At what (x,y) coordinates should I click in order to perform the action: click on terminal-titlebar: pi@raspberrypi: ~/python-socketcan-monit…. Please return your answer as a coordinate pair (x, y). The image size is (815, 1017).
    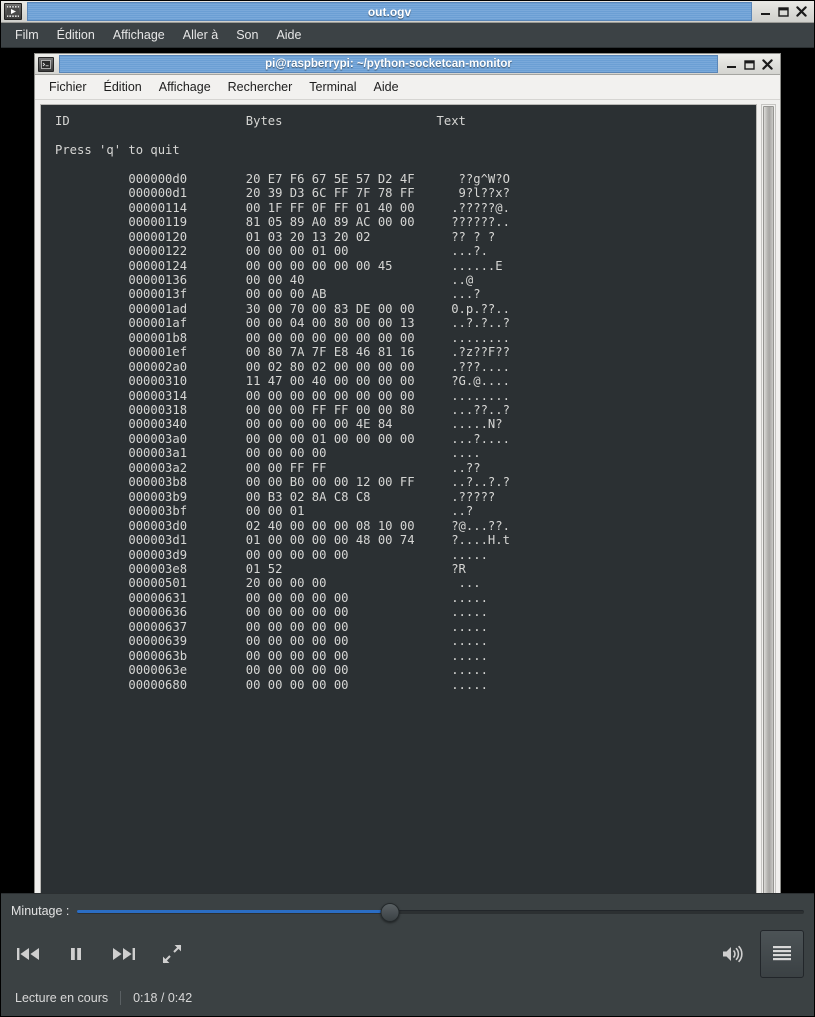
    Looking at the image, I should click on (407, 64).